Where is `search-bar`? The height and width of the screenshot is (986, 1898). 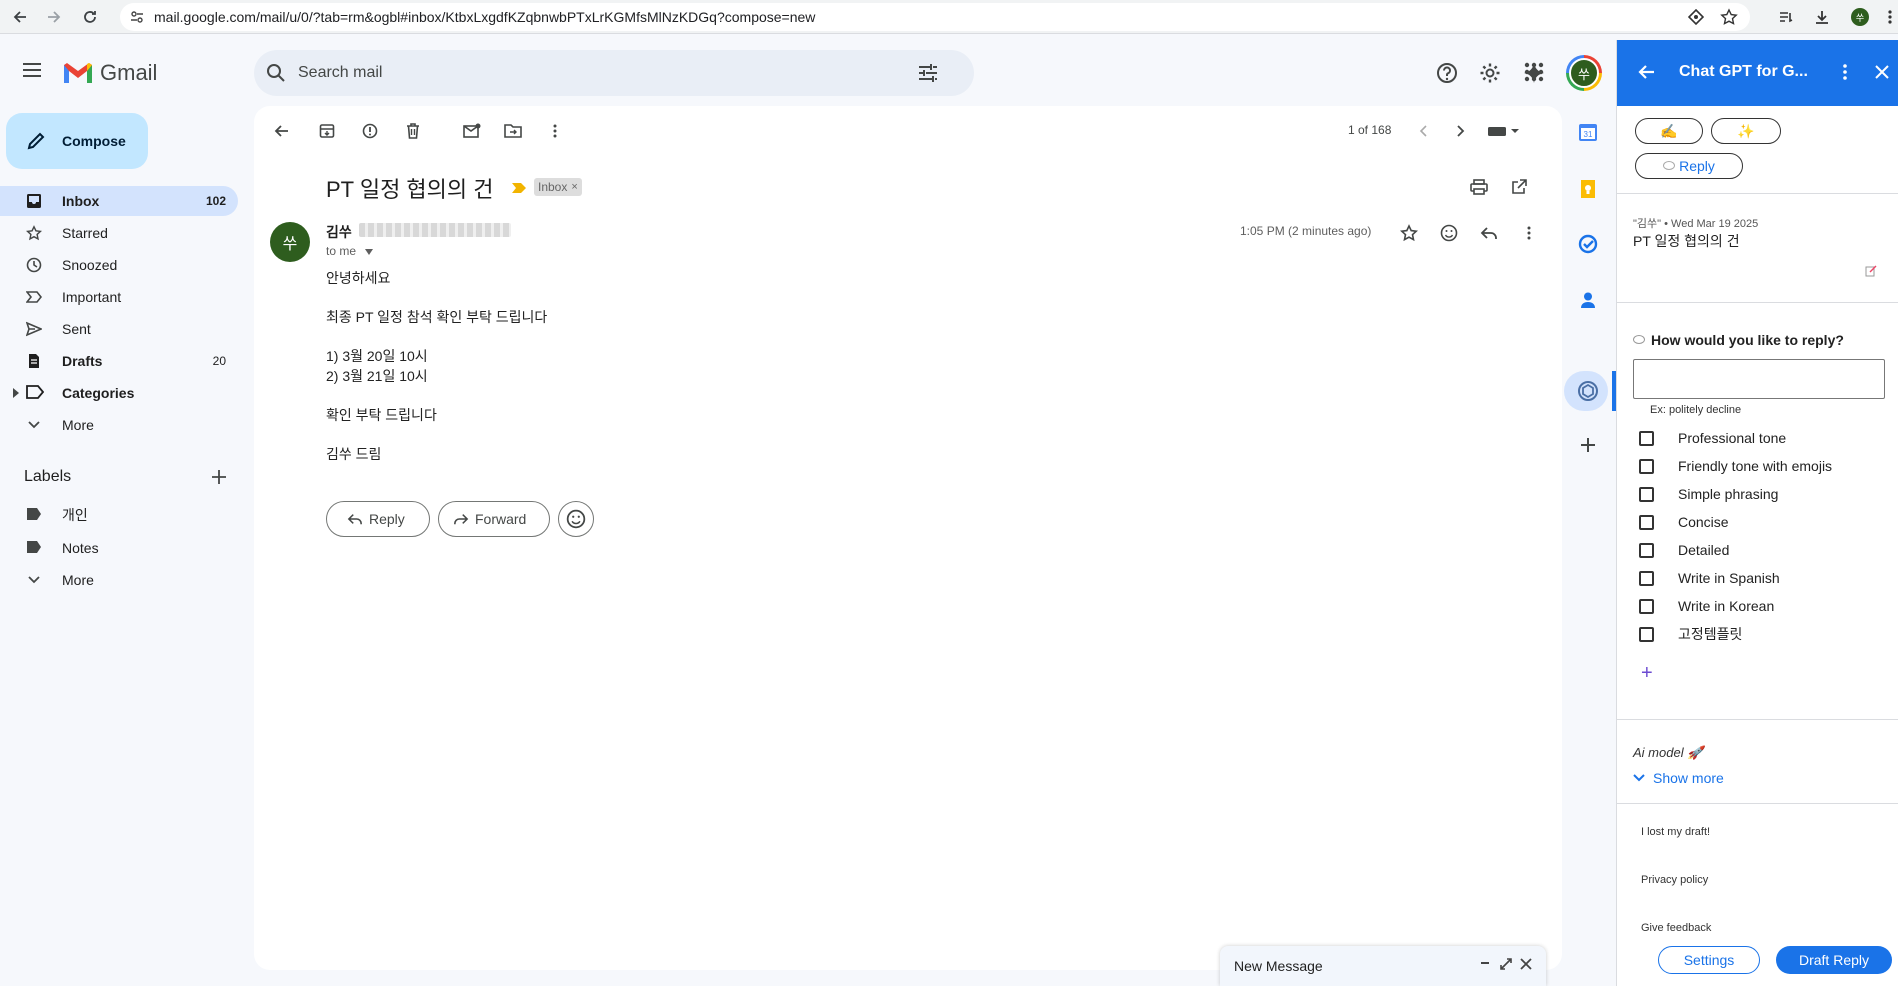
search-bar is located at coordinates (614, 73).